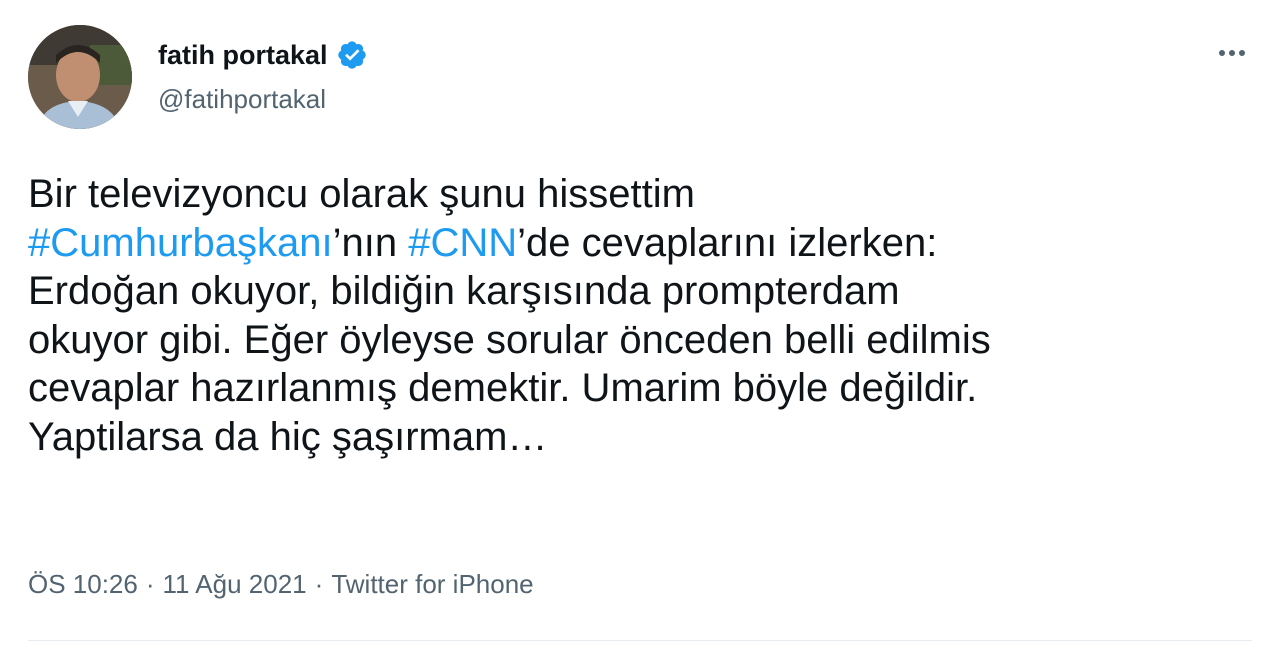 The width and height of the screenshot is (1280, 649). What do you see at coordinates (462, 243) in the screenshot?
I see `hashtag-link: #CNN` at bounding box center [462, 243].